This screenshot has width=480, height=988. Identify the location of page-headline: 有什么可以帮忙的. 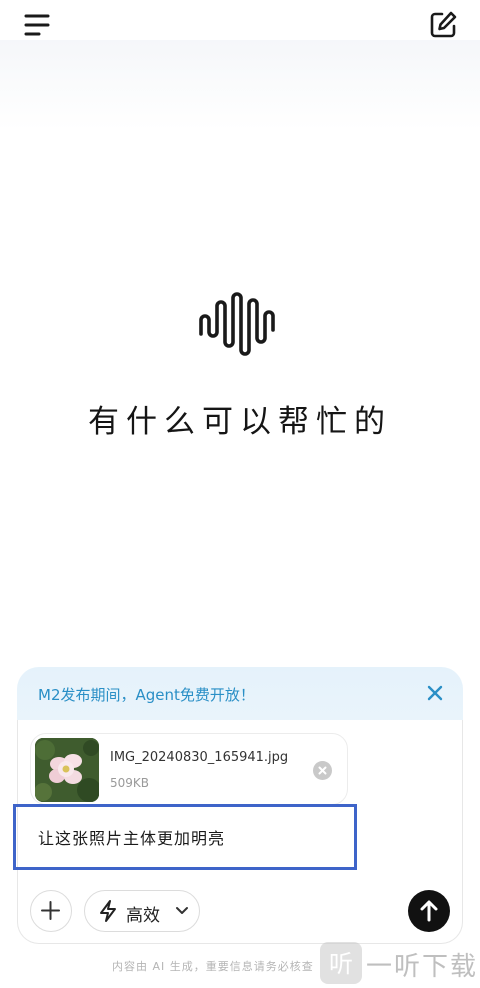
(240, 422).